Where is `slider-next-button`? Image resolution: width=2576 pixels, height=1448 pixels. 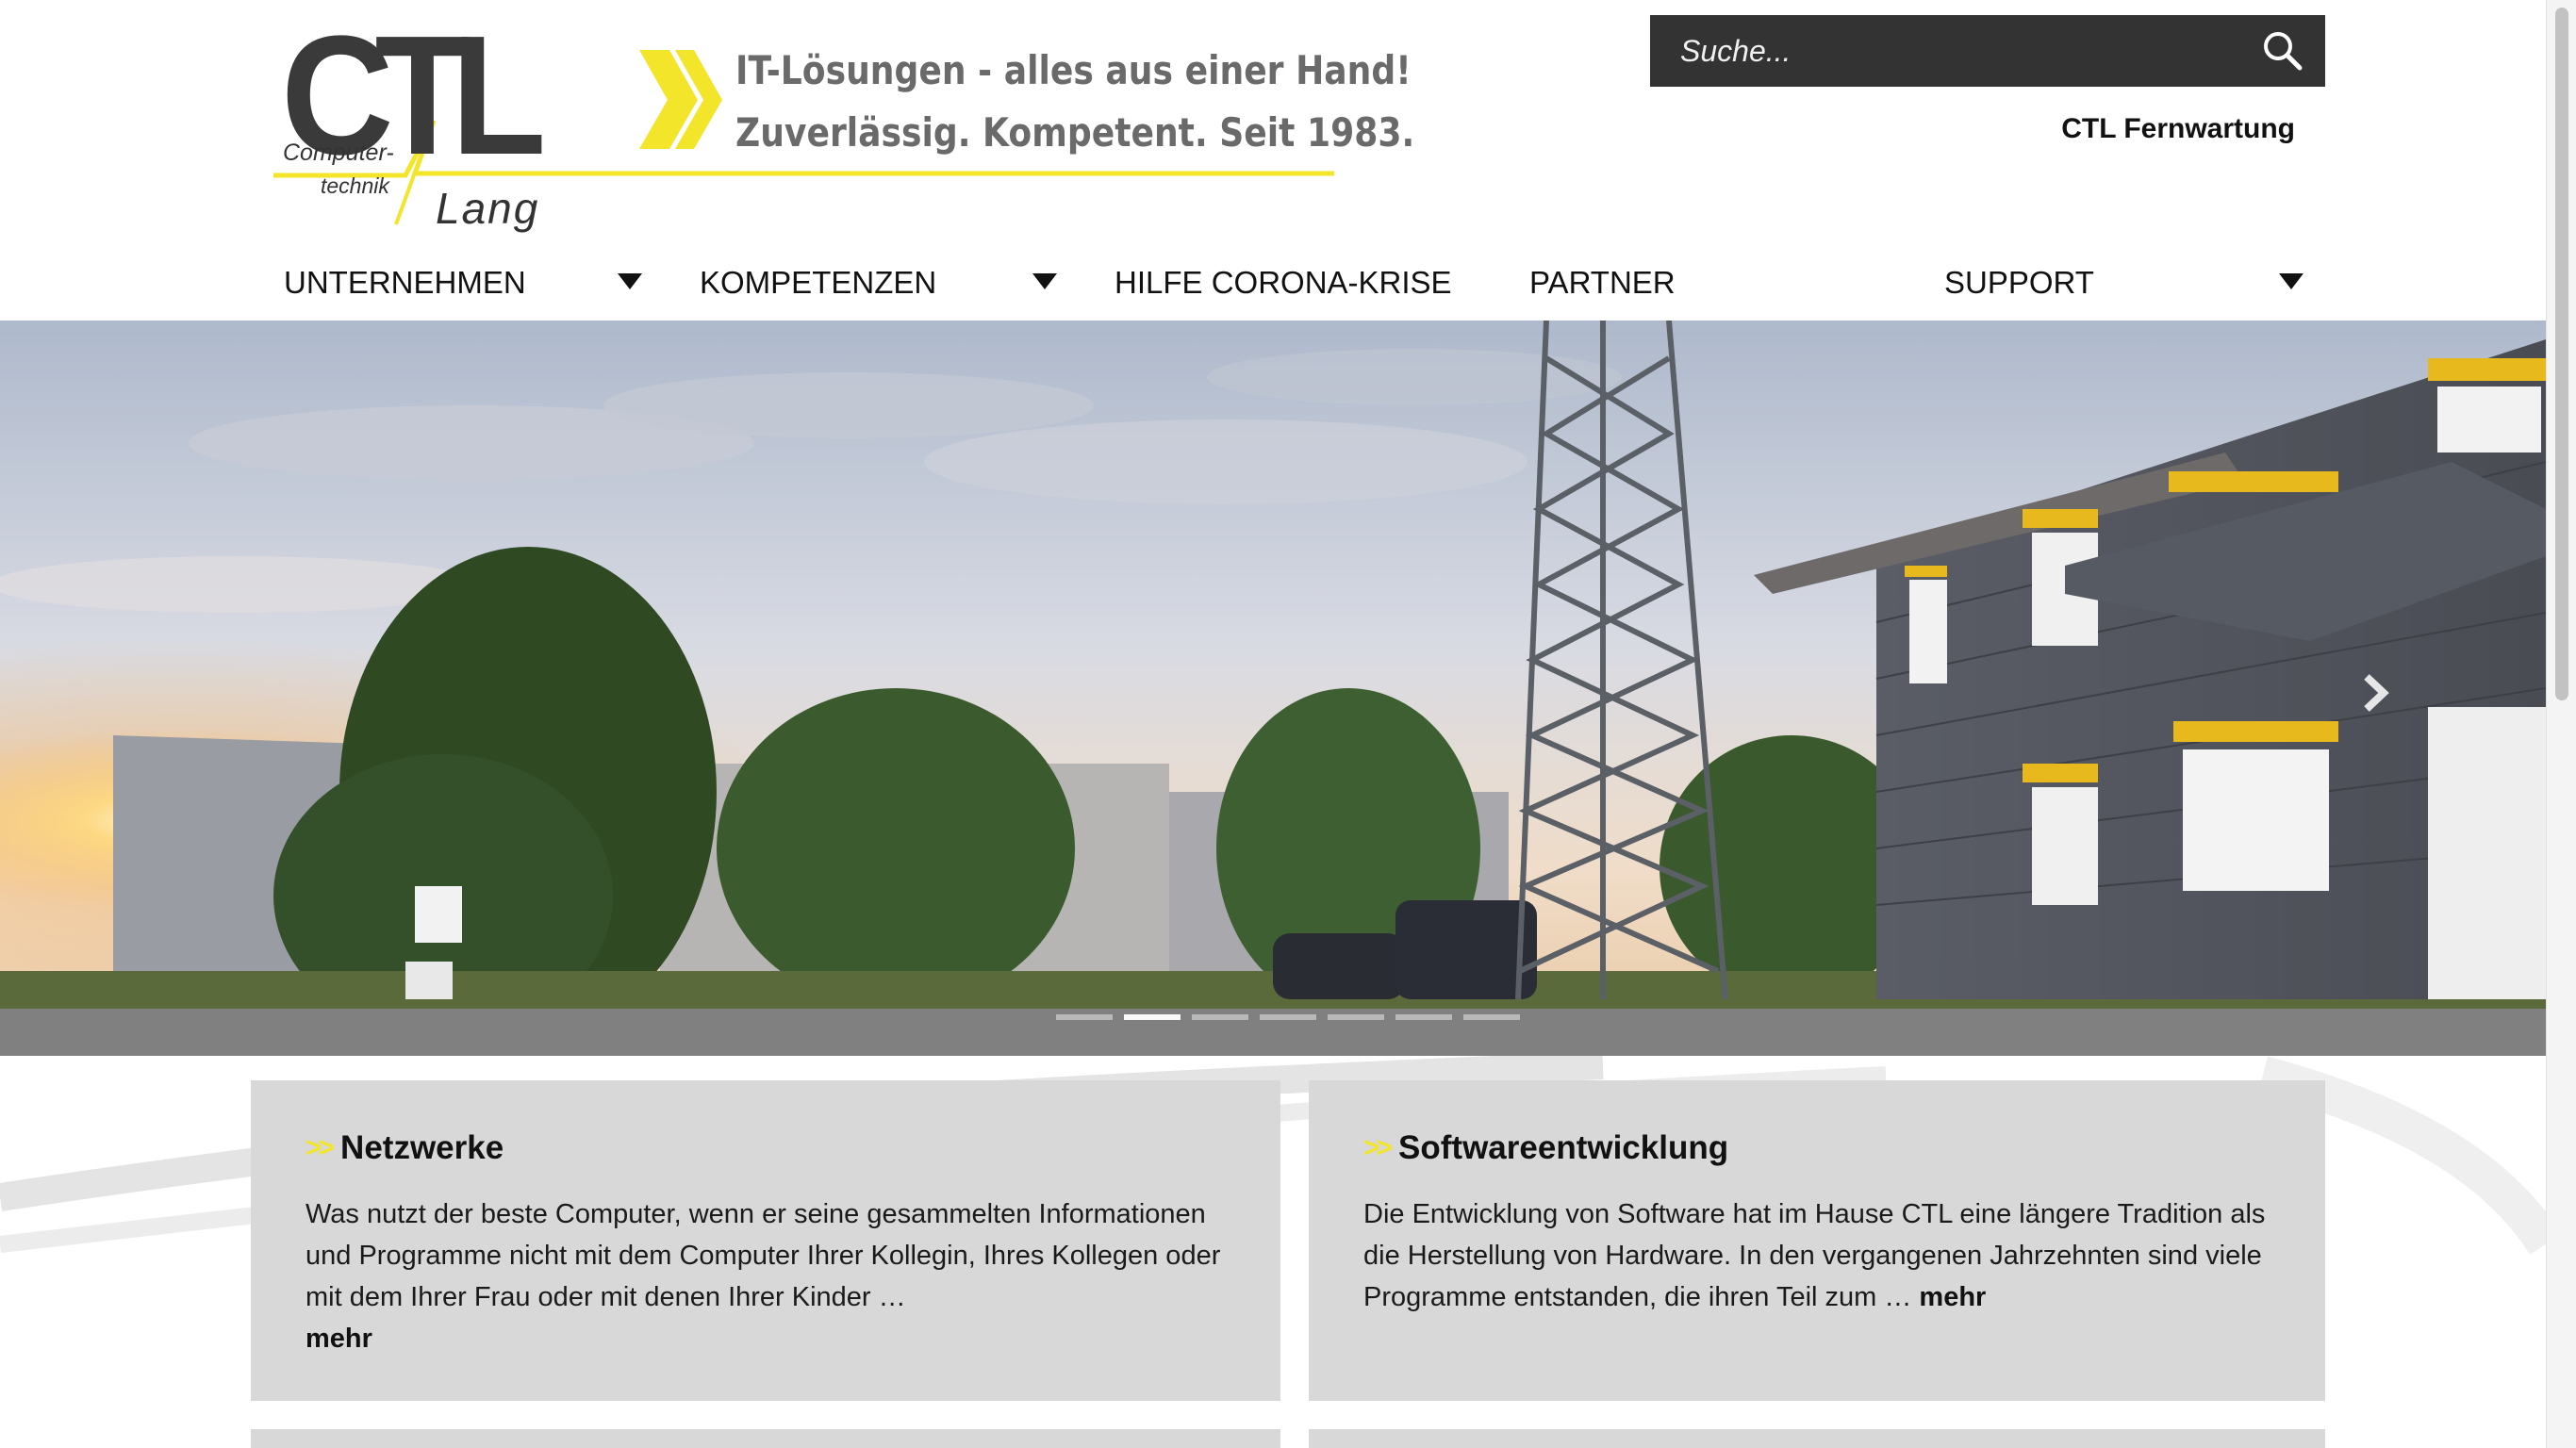
slider-next-button is located at coordinates (2376, 692).